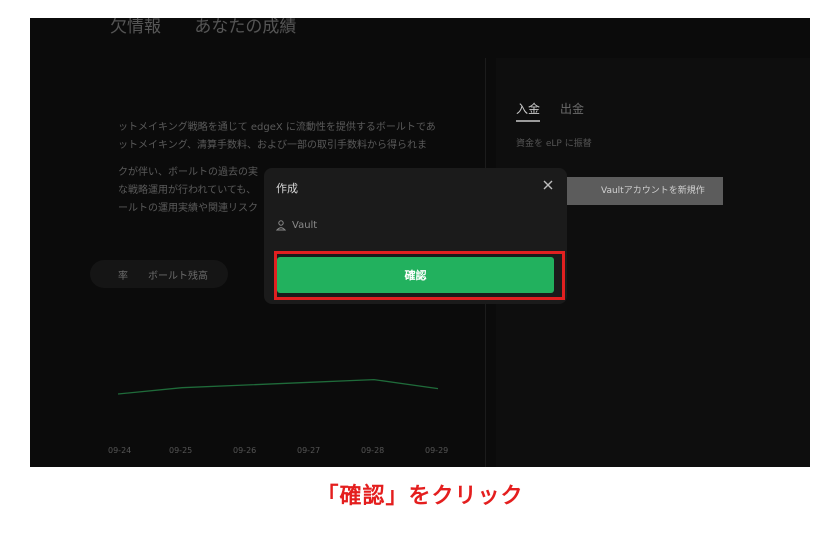  What do you see at coordinates (245, 450) in the screenshot?
I see `x-tick-label: 09-26` at bounding box center [245, 450].